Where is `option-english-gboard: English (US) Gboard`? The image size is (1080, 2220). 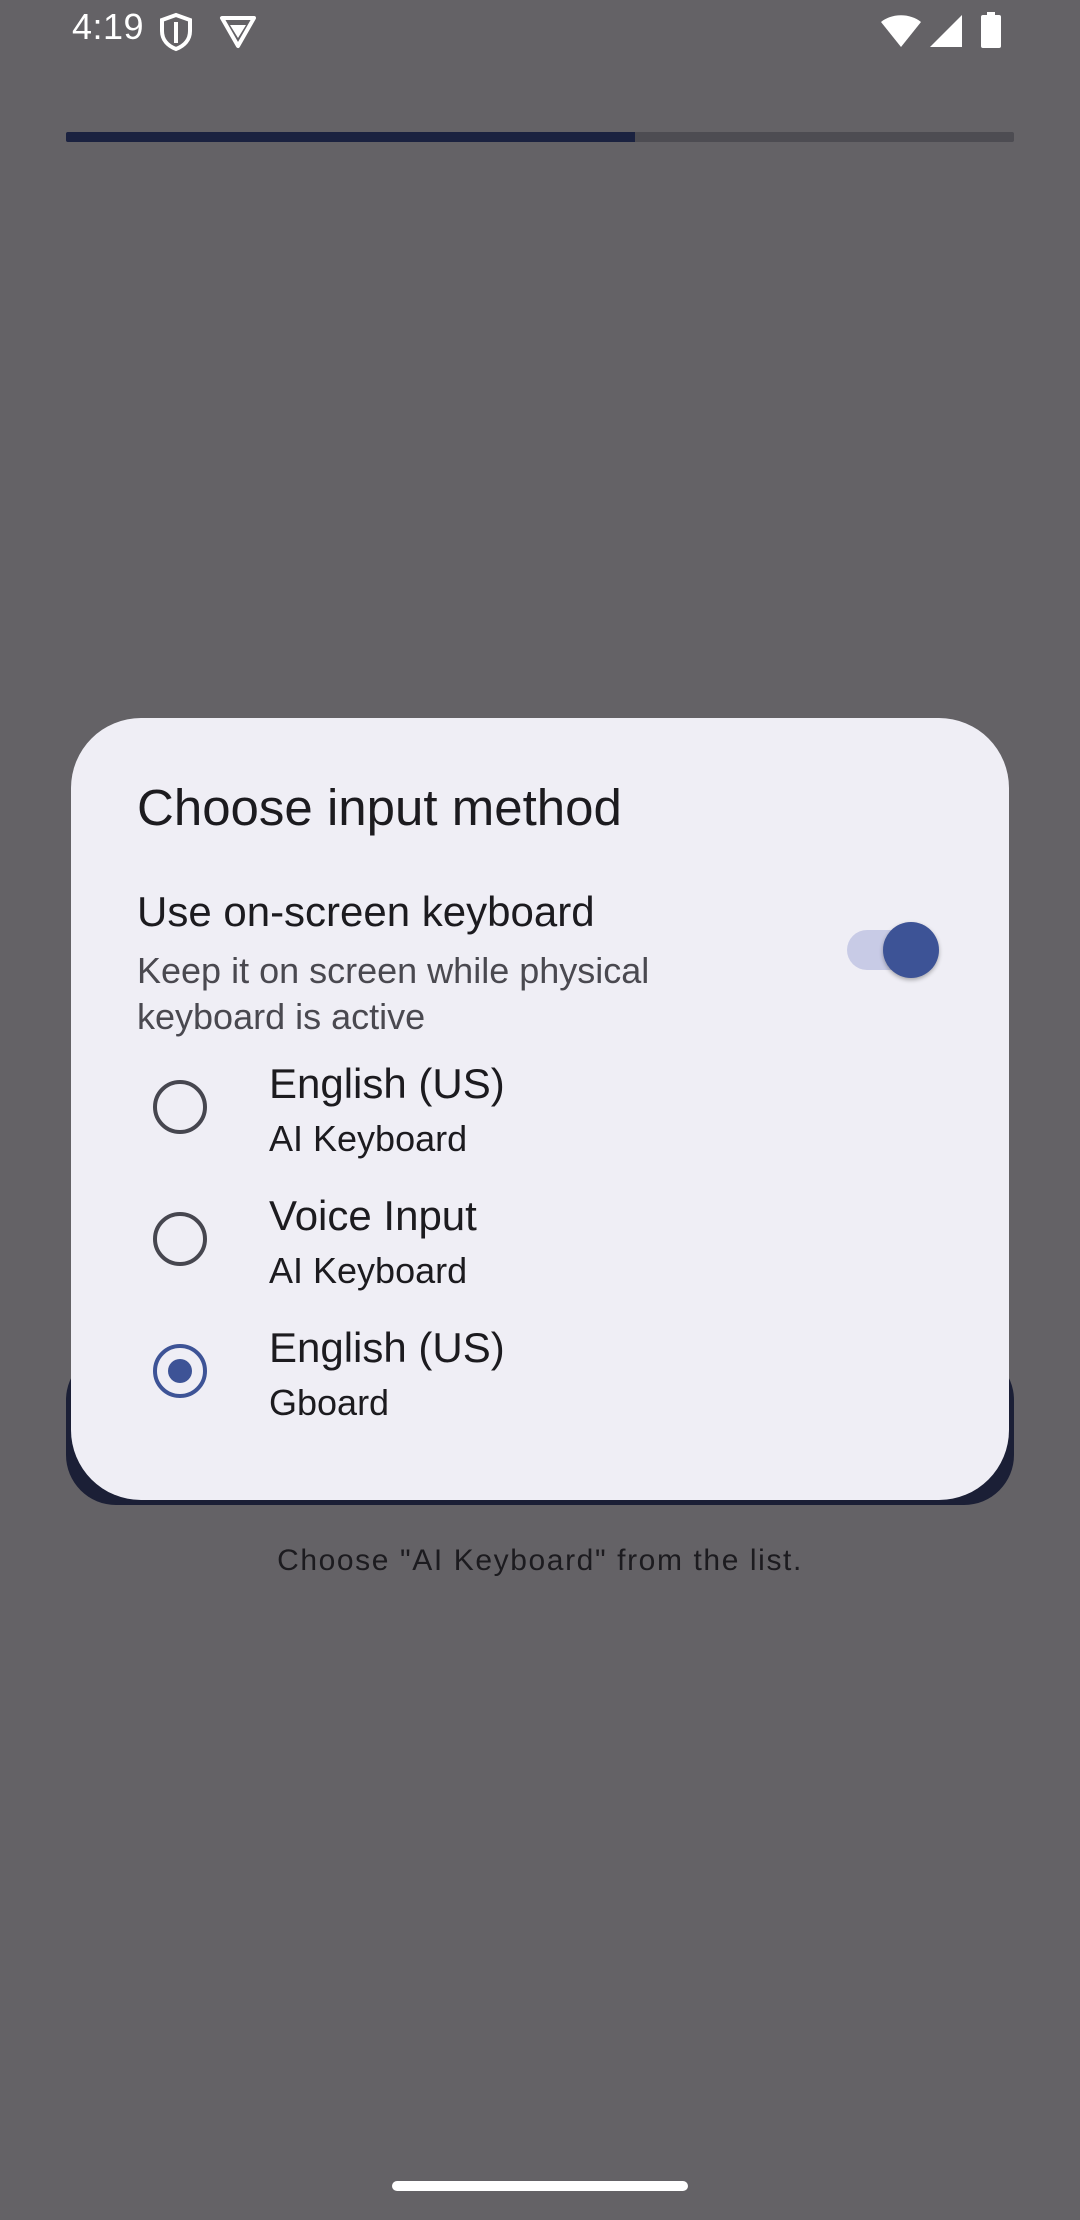 option-english-gboard: English (US) Gboard is located at coordinates (540, 1370).